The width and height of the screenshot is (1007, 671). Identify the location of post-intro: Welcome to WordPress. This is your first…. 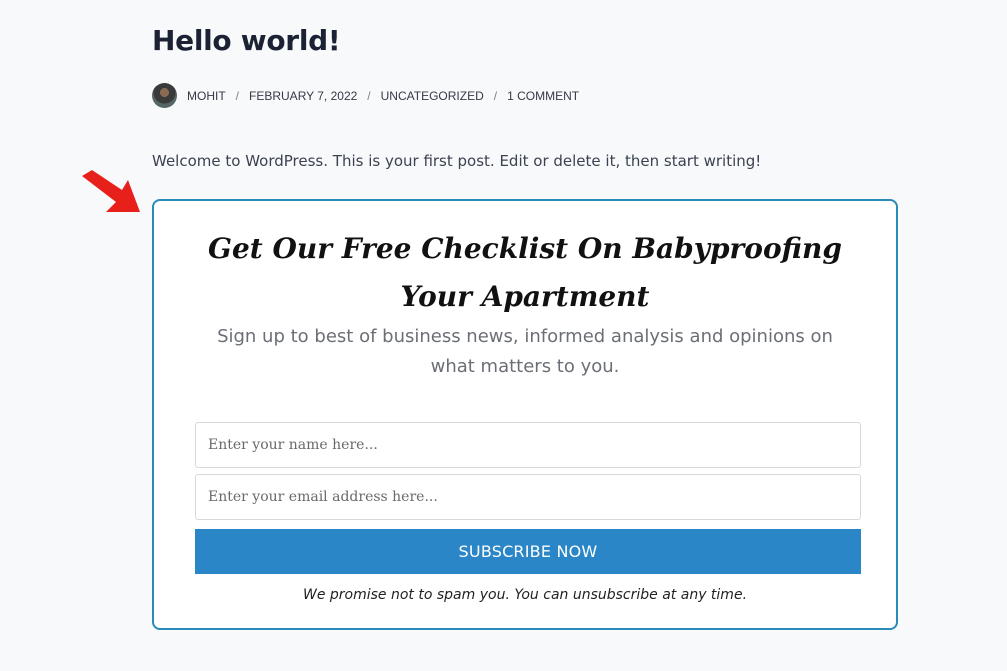
(457, 161).